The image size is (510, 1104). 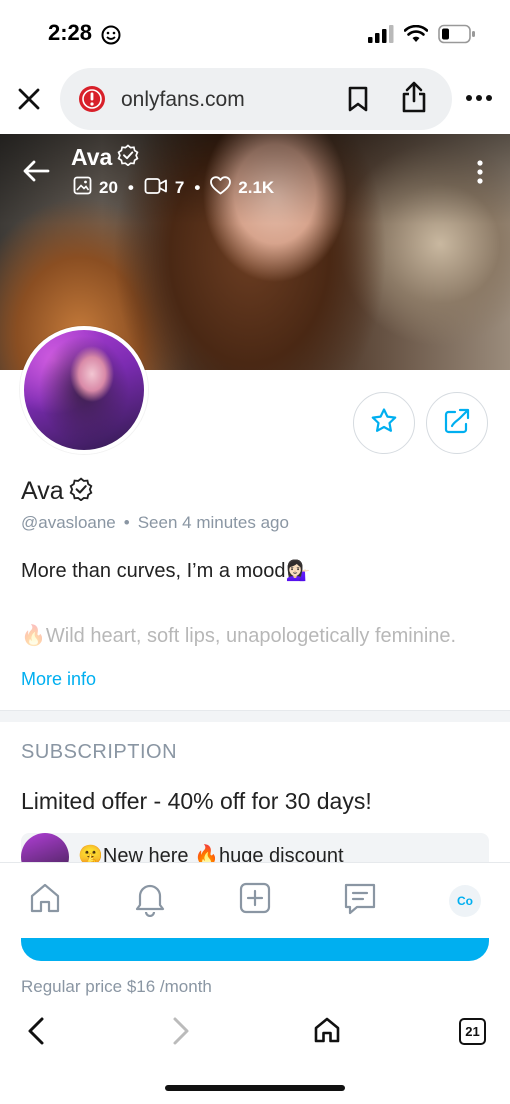 I want to click on battery-icon, so click(x=457, y=36).